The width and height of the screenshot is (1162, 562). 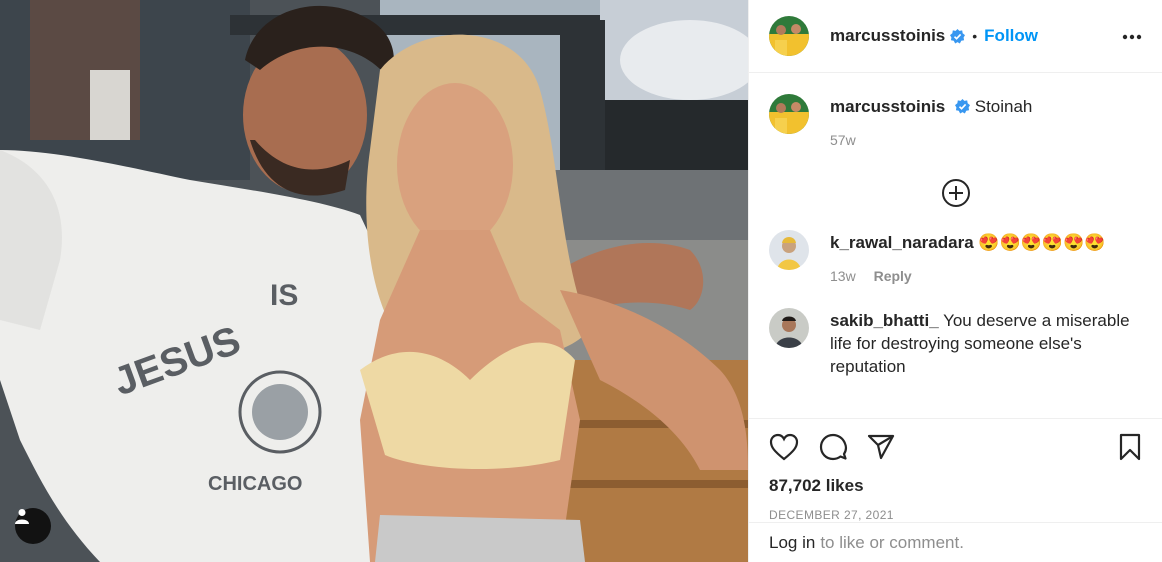 I want to click on reply-button: Reply, so click(x=893, y=276).